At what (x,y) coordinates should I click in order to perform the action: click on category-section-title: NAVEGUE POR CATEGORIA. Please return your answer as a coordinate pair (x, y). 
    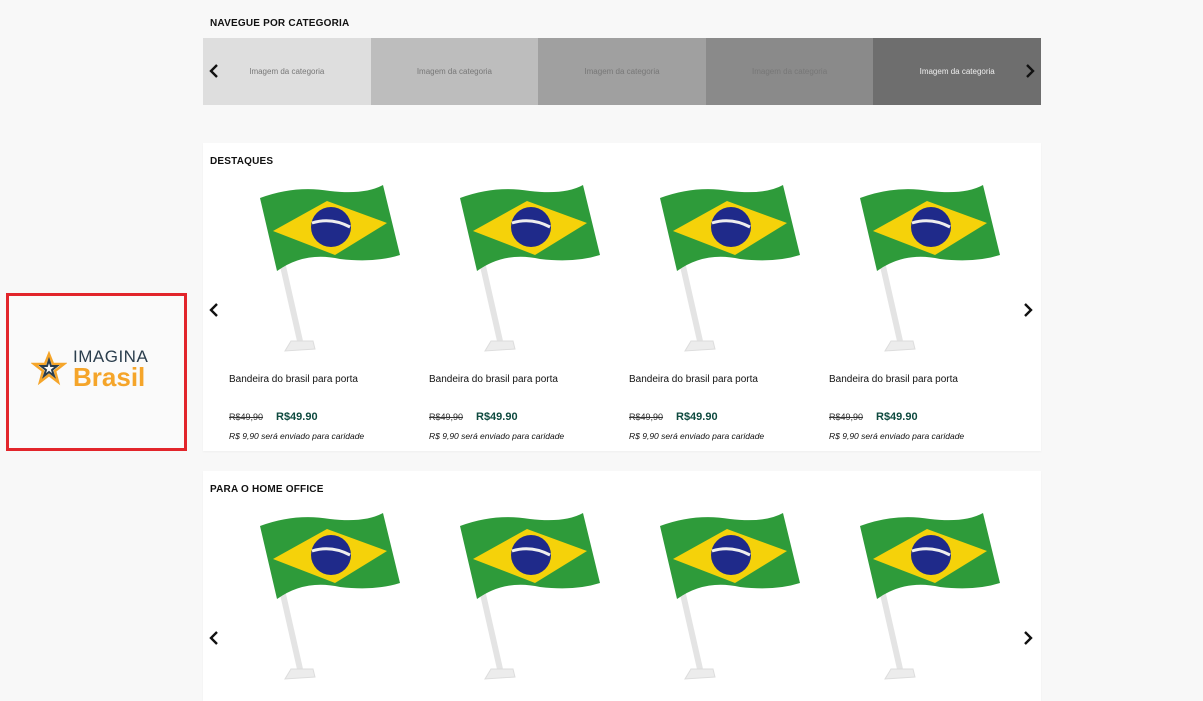
    Looking at the image, I should click on (280, 23).